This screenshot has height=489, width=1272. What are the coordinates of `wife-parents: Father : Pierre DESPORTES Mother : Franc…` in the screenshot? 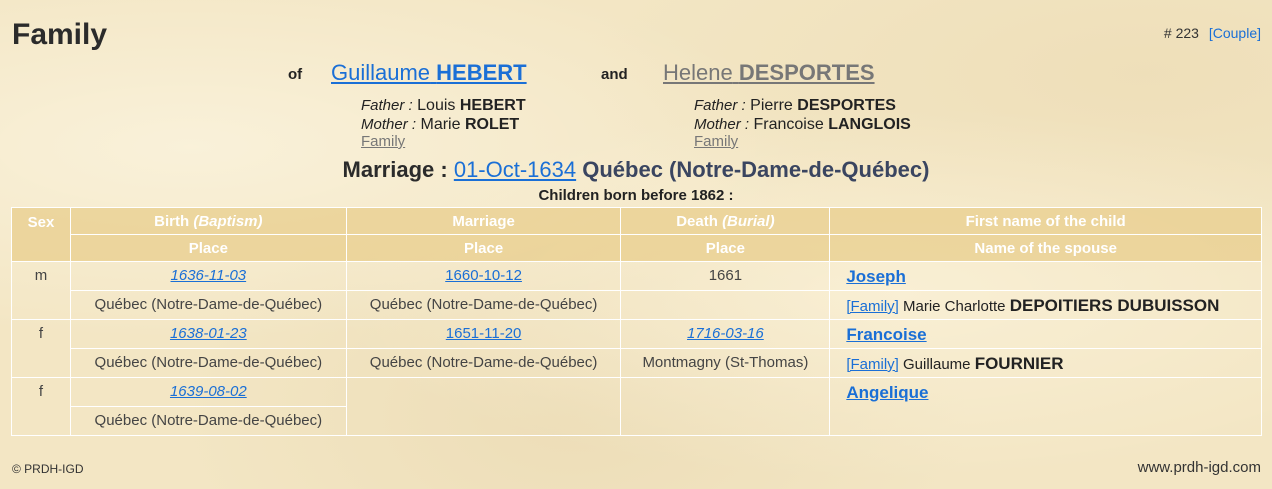 It's located at (802, 122).